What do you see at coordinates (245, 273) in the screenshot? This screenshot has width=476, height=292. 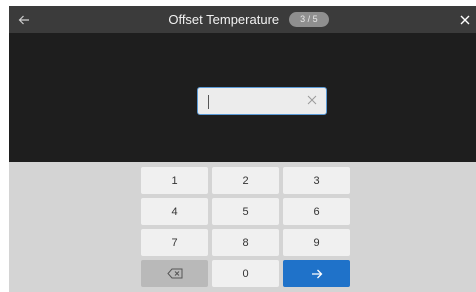 I see `key-0: 0` at bounding box center [245, 273].